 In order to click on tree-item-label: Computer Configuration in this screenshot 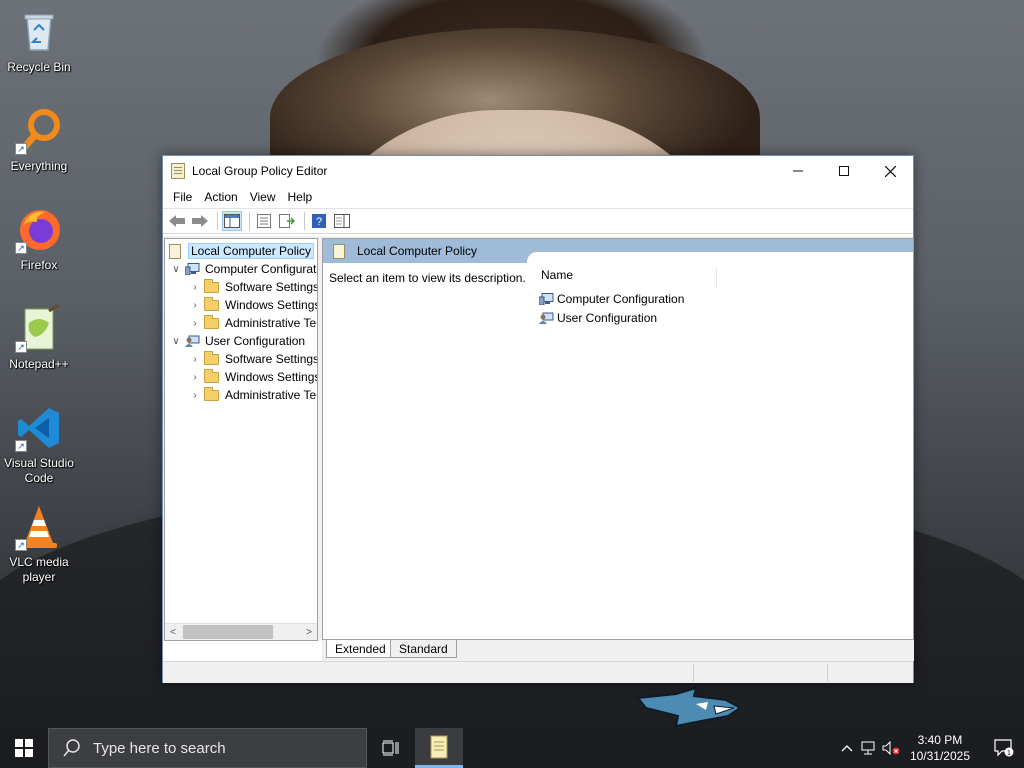, I will do `click(261, 269)`.